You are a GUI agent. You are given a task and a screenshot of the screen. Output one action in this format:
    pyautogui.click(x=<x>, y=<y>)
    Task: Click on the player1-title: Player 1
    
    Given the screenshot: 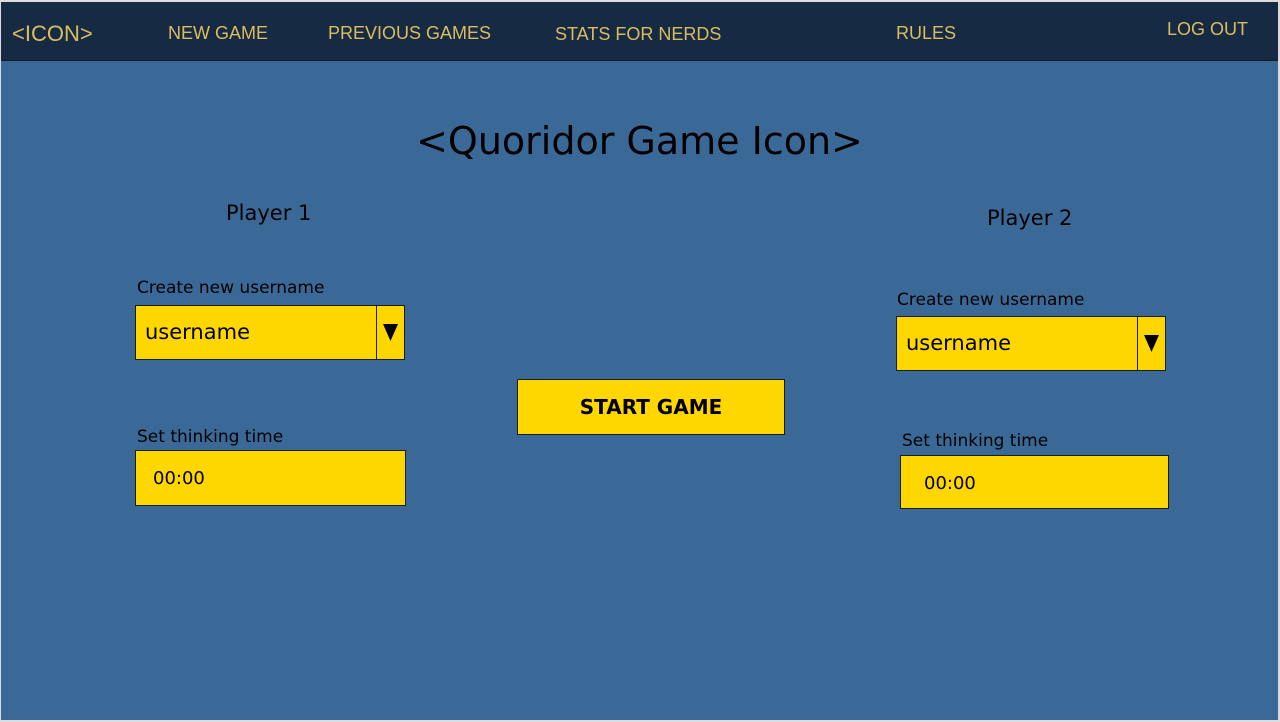 What is the action you would take?
    pyautogui.click(x=269, y=213)
    